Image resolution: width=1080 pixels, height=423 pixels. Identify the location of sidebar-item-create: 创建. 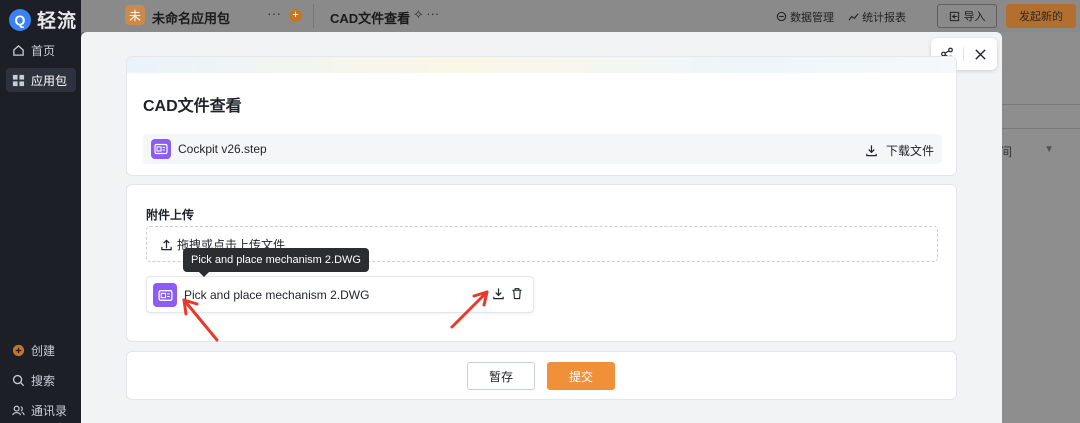
(41, 350).